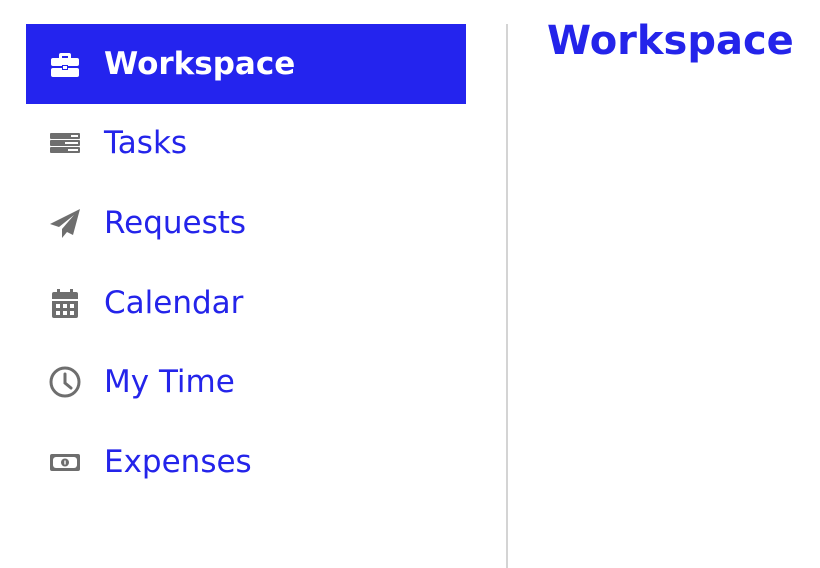 This screenshot has width=820, height=568. What do you see at coordinates (65, 223) in the screenshot?
I see `paper-plane-icon` at bounding box center [65, 223].